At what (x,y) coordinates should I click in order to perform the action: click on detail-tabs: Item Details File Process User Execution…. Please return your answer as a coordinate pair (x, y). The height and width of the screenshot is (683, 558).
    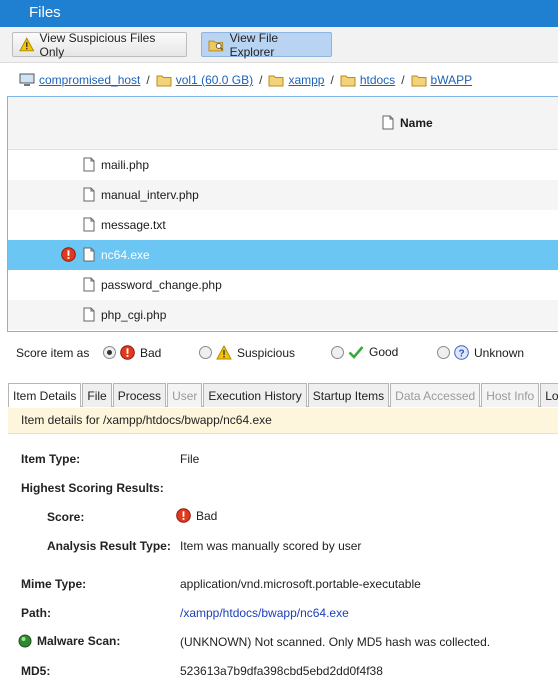
    Looking at the image, I should click on (283, 395).